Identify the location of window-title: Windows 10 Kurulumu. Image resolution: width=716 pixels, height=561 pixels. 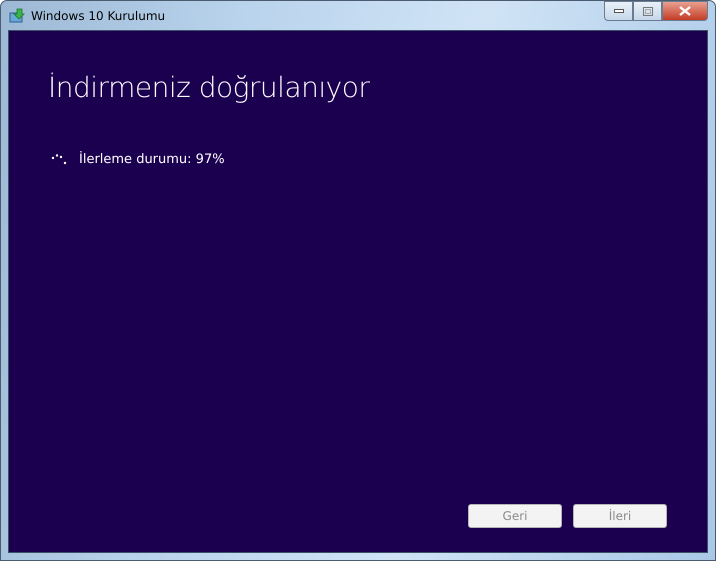
(98, 15).